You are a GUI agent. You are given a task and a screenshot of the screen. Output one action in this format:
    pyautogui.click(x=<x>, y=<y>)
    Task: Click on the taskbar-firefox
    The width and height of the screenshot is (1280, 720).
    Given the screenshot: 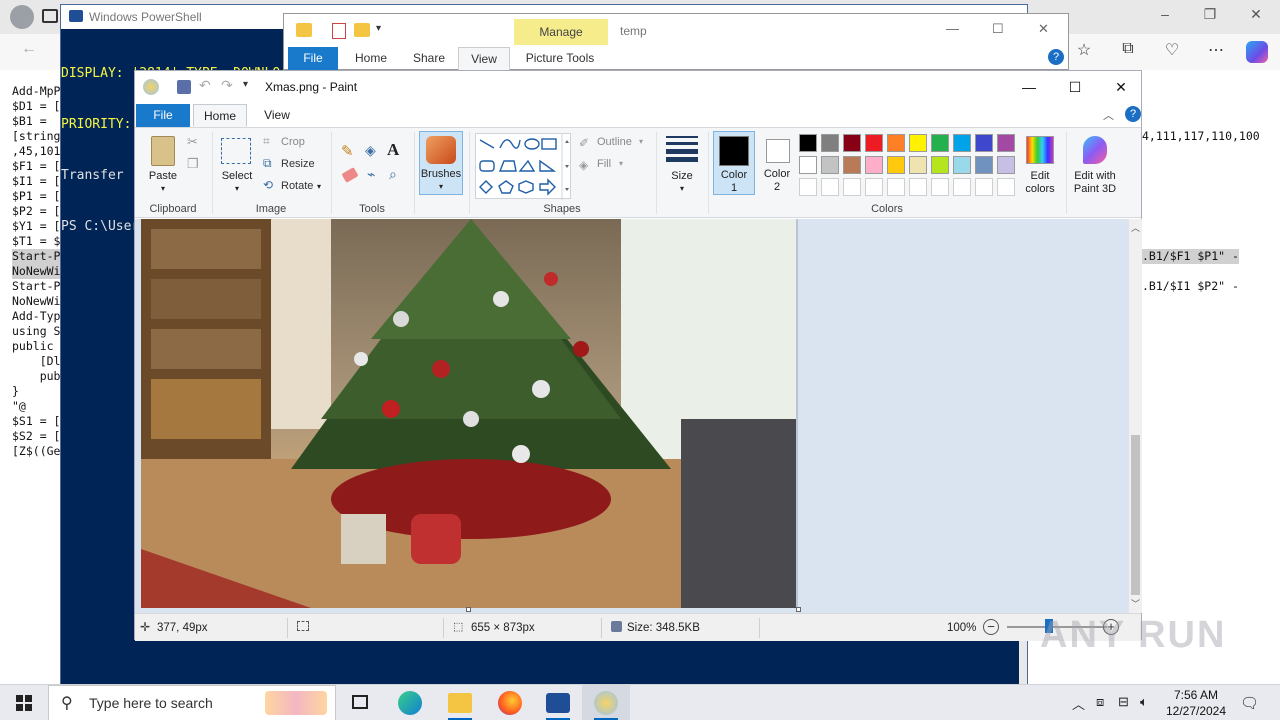 What is the action you would take?
    pyautogui.click(x=510, y=702)
    